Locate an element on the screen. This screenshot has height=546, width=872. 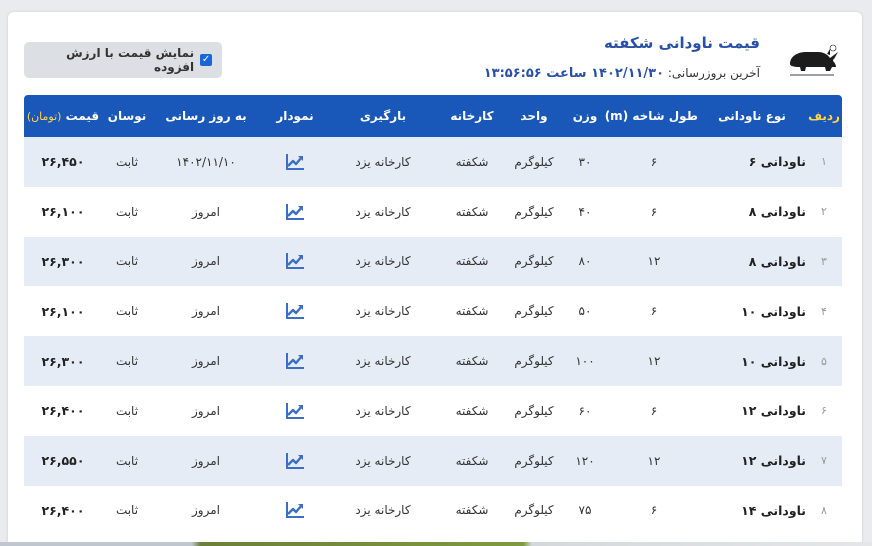
weight: ۸۰ is located at coordinates (585, 261).